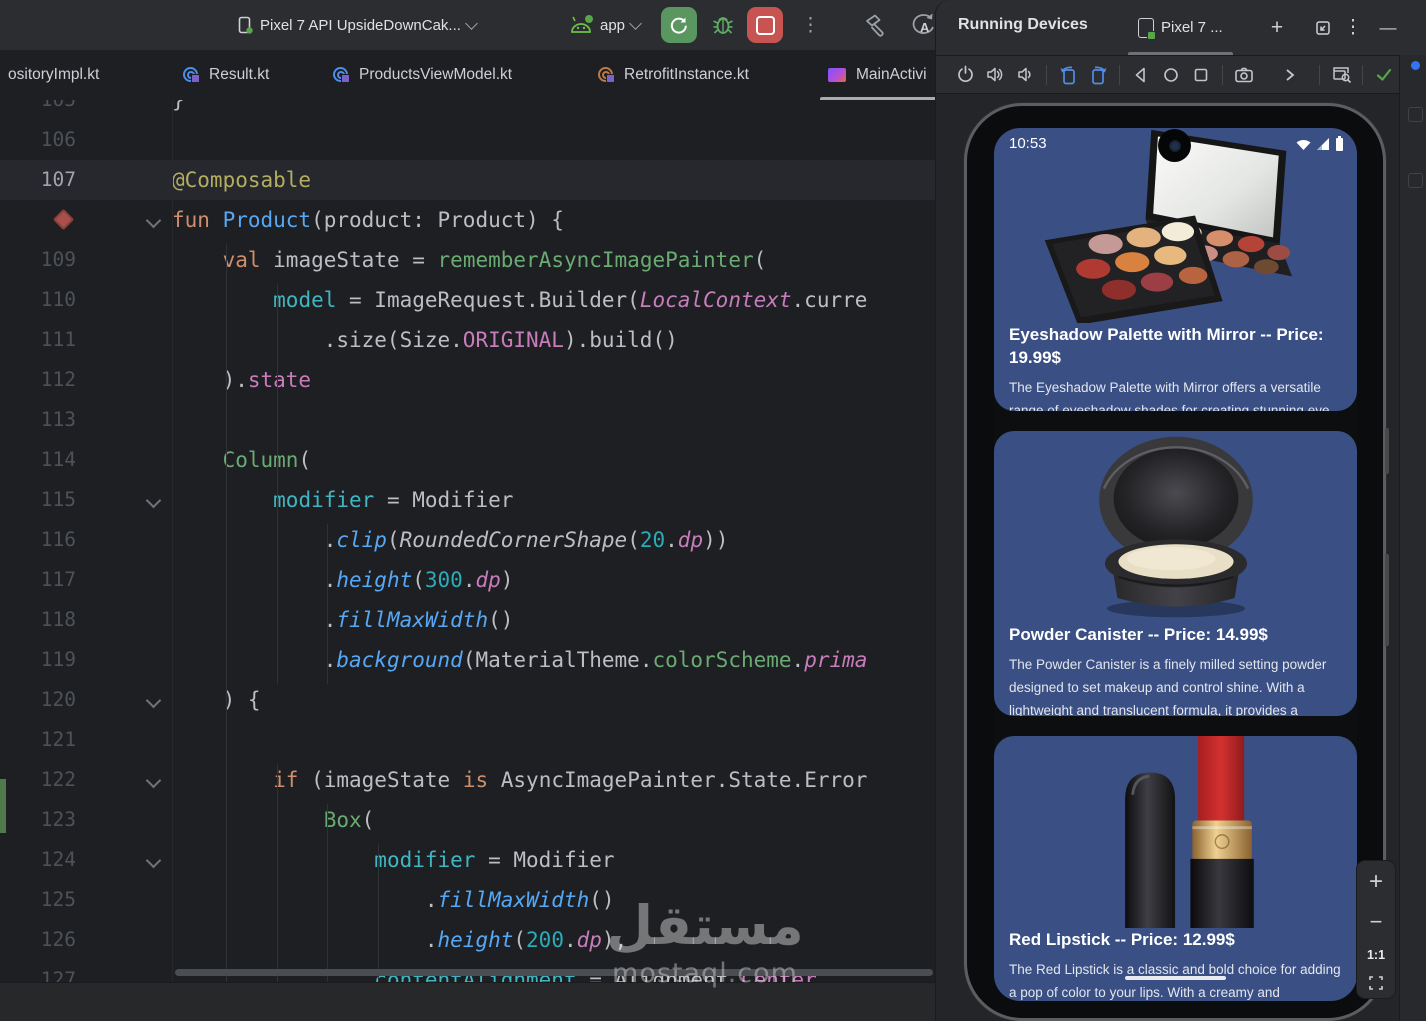 This screenshot has width=1426, height=1021. Describe the element at coordinates (467, 700) in the screenshot. I see `code-line: 120 ) {` at that location.